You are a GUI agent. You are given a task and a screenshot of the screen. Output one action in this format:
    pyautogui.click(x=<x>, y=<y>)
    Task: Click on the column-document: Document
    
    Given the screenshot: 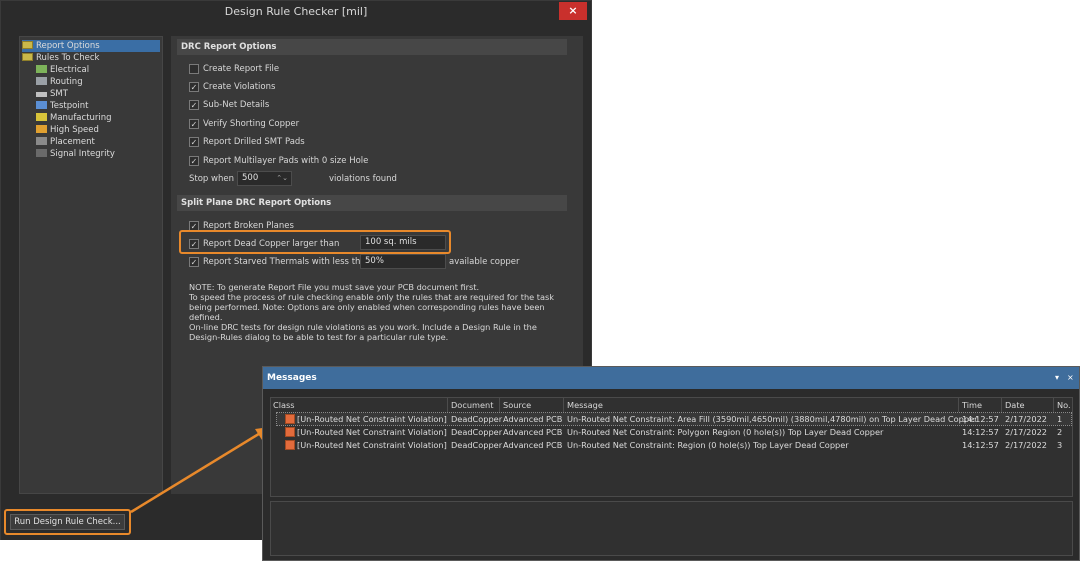 What is the action you would take?
    pyautogui.click(x=472, y=405)
    